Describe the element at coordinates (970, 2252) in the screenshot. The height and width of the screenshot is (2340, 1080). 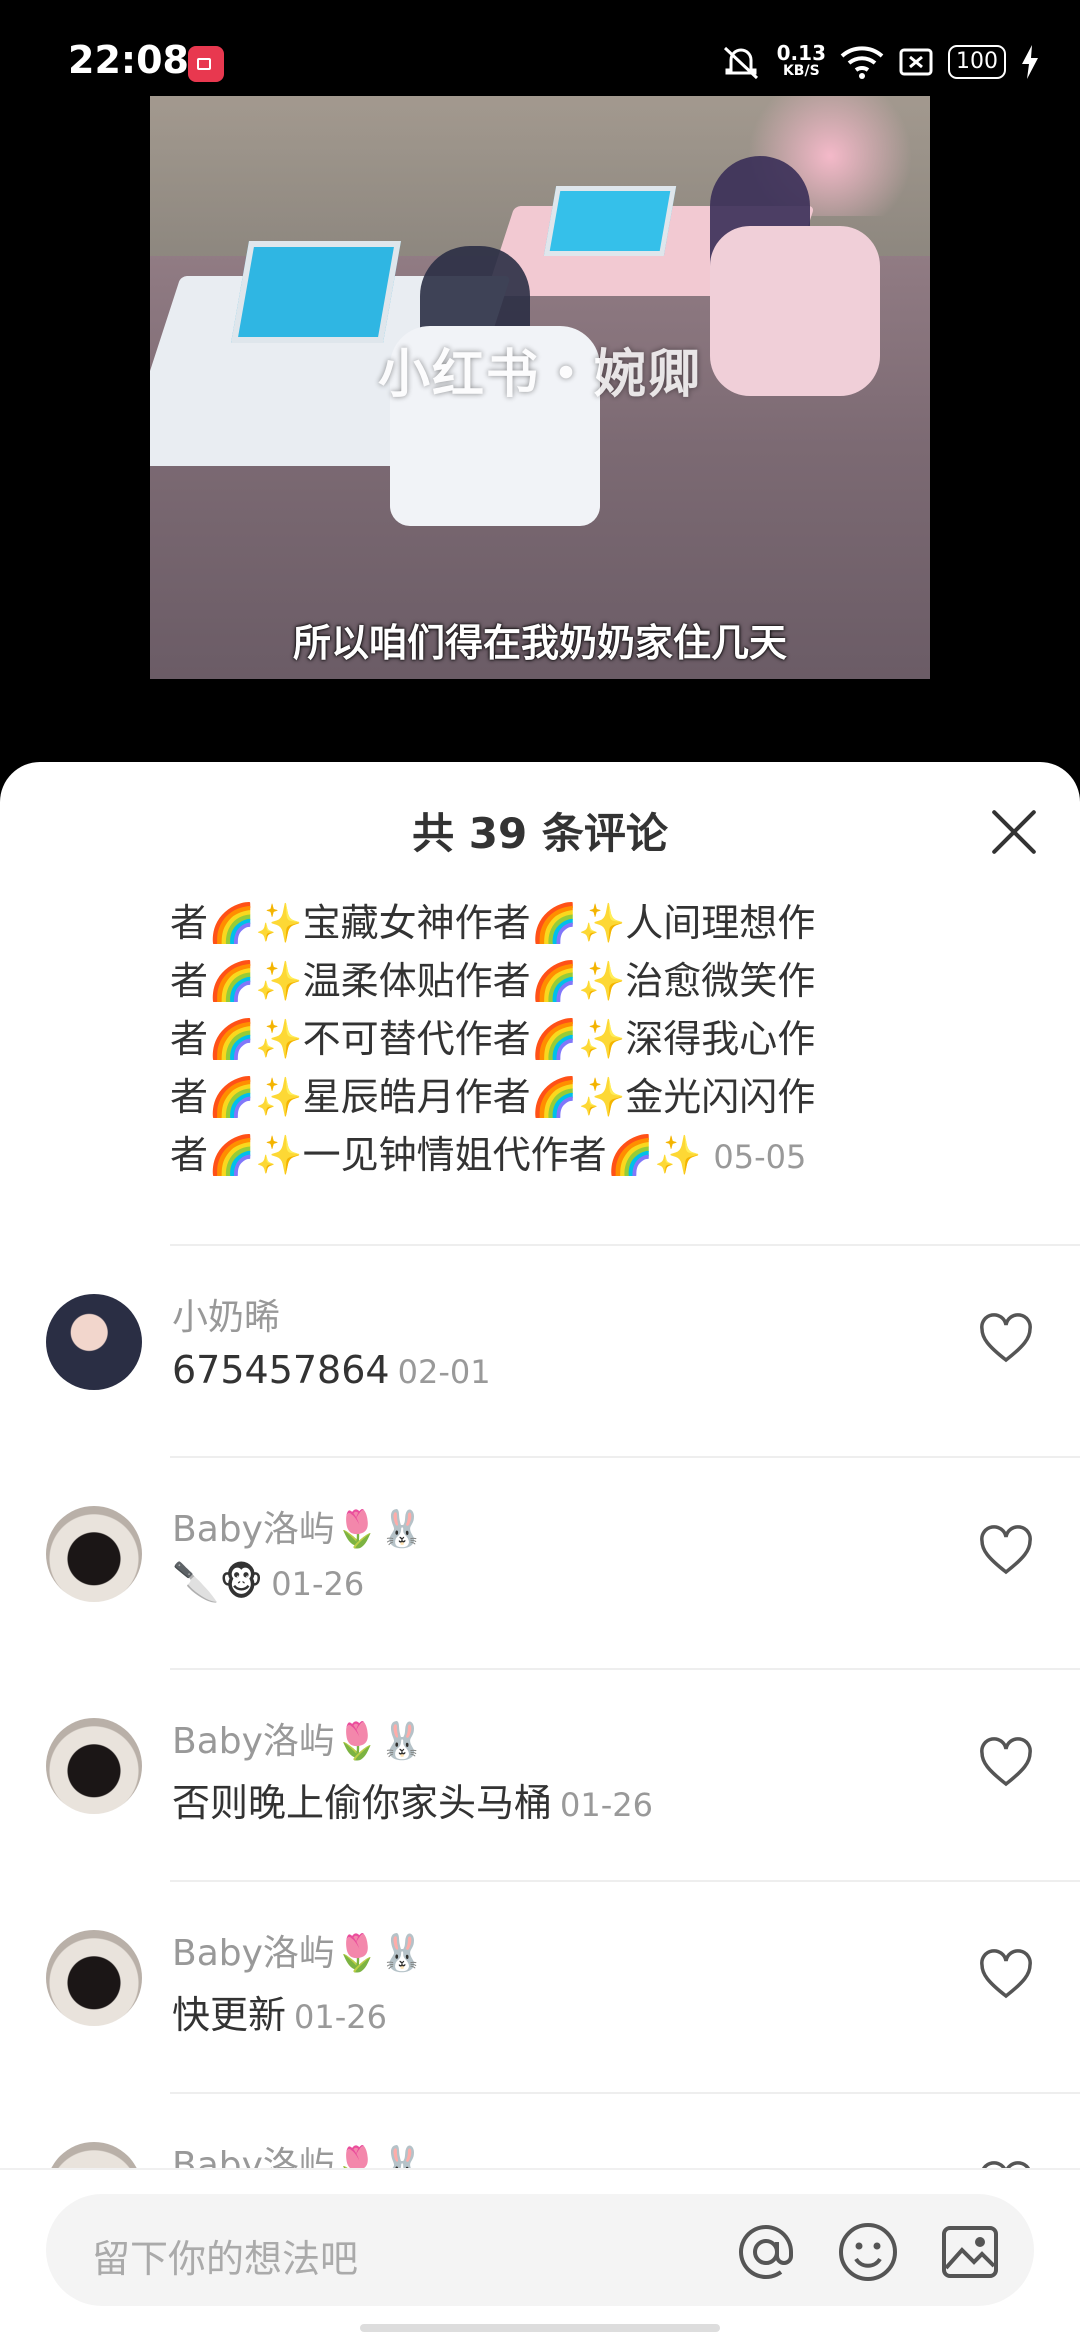
I see `image-icon` at that location.